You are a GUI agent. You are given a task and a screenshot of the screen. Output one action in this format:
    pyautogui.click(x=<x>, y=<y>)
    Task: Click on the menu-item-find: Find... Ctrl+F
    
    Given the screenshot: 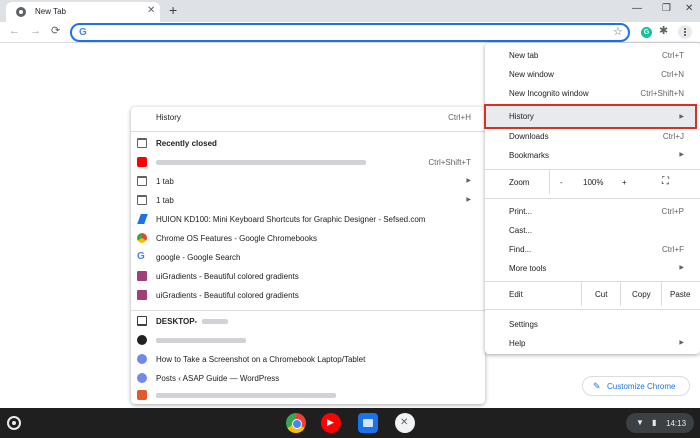 What is the action you would take?
    pyautogui.click(x=592, y=249)
    